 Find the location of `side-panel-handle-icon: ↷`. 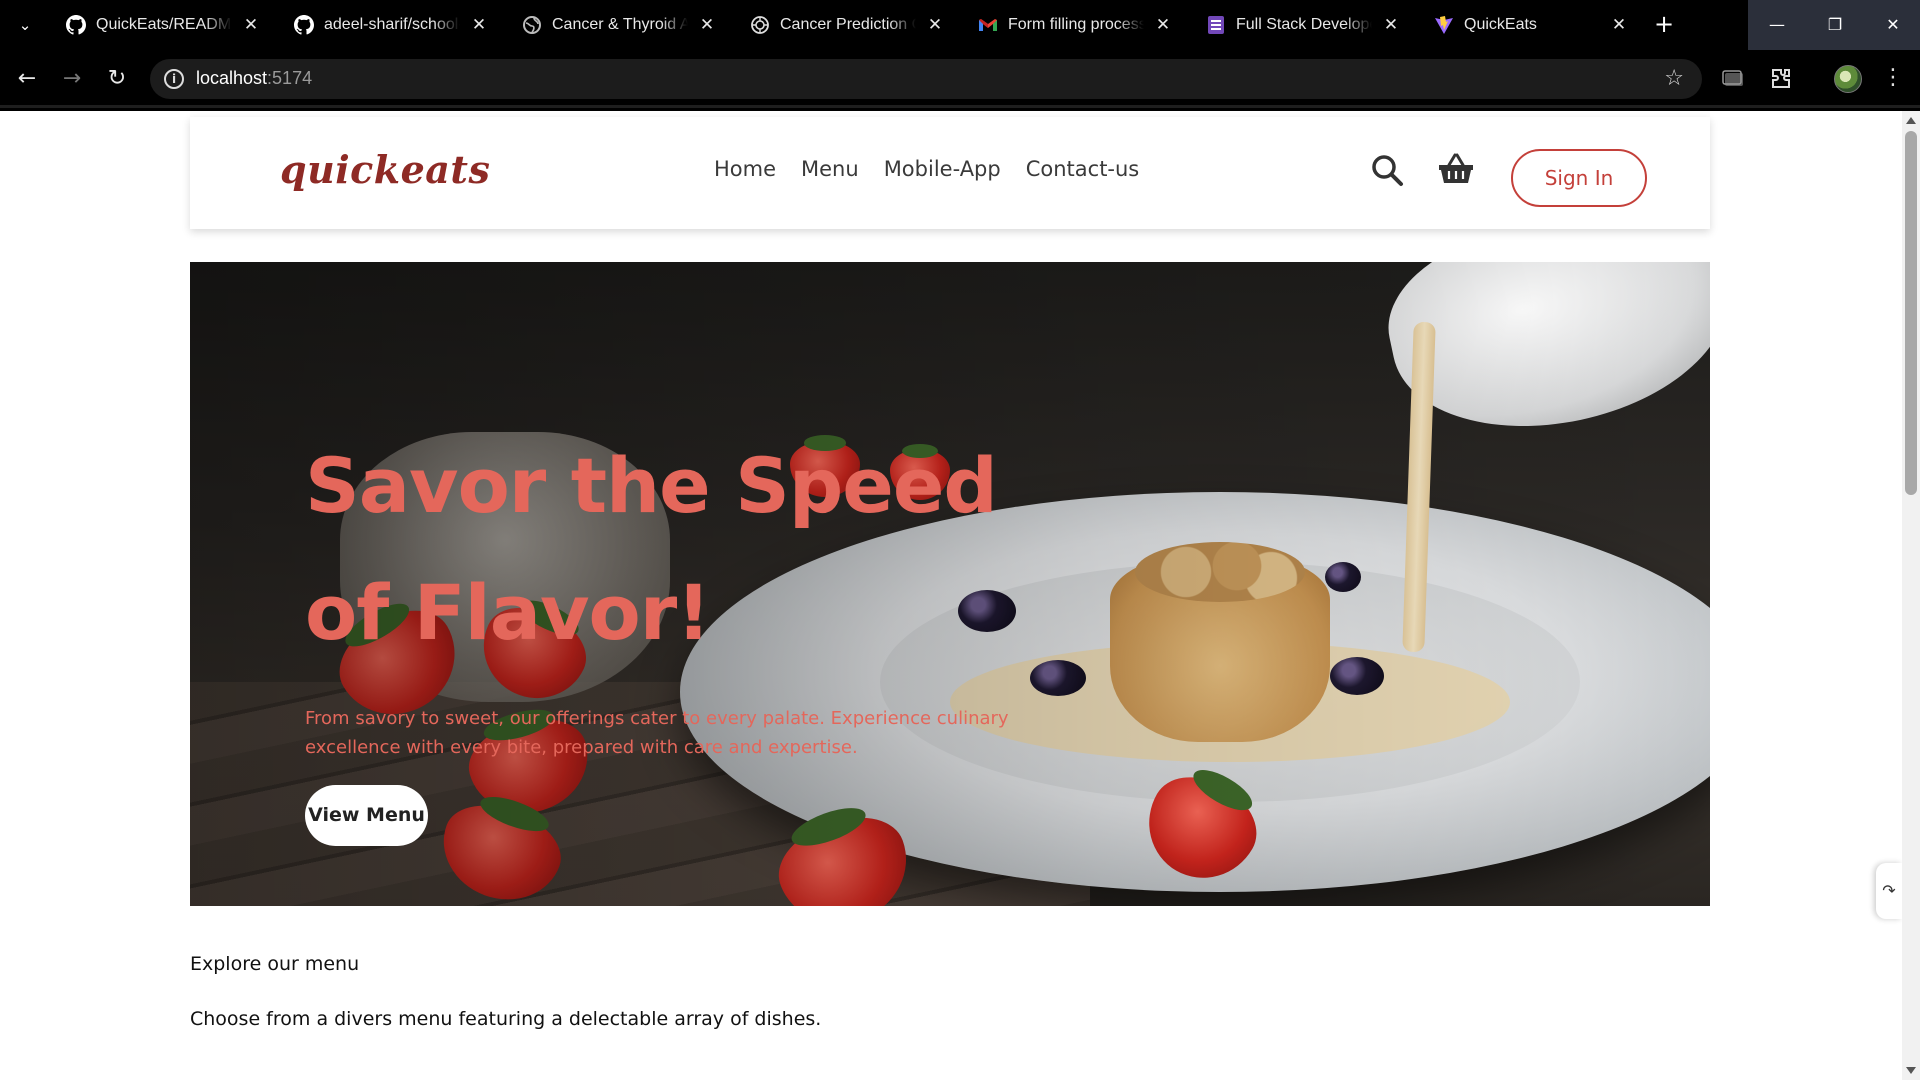

side-panel-handle-icon: ↷ is located at coordinates (1889, 891).